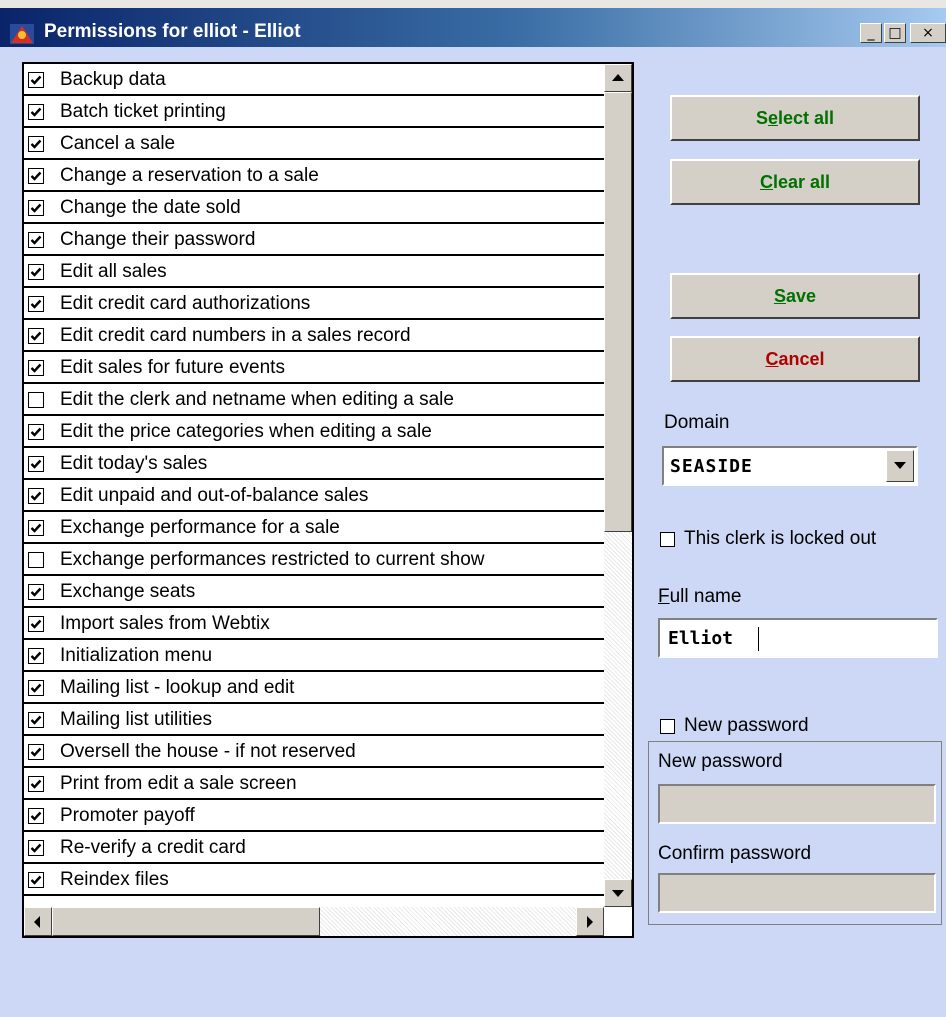 Image resolution: width=946 pixels, height=1017 pixels. Describe the element at coordinates (178, 783) in the screenshot. I see `permission-label: Print from edit a sale screen` at that location.